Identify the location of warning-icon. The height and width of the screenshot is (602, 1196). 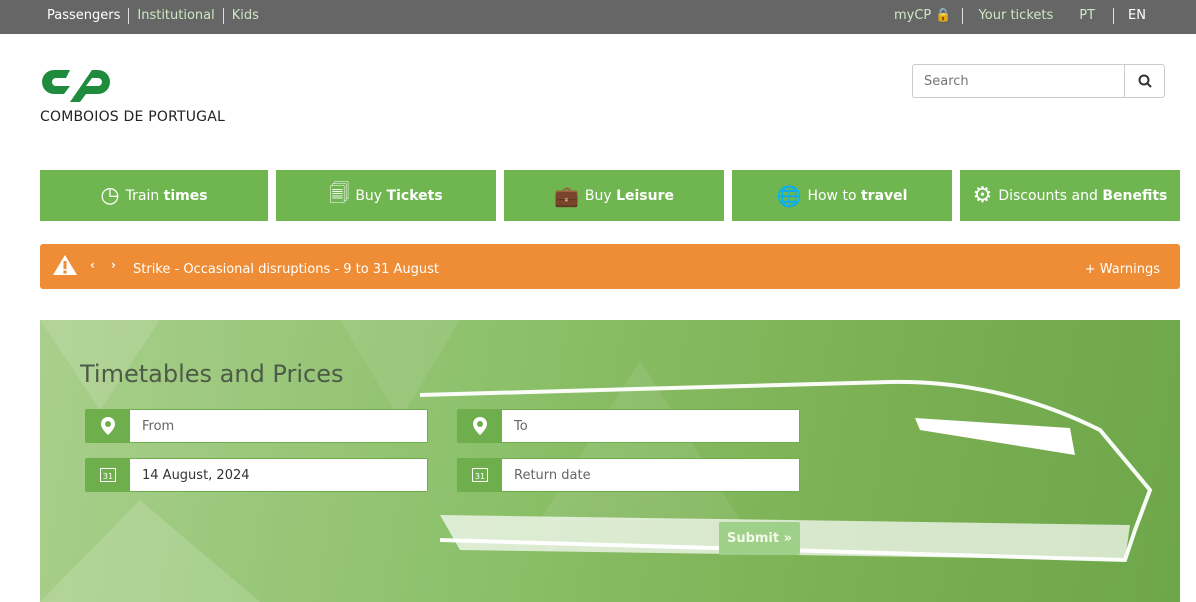
(65, 267).